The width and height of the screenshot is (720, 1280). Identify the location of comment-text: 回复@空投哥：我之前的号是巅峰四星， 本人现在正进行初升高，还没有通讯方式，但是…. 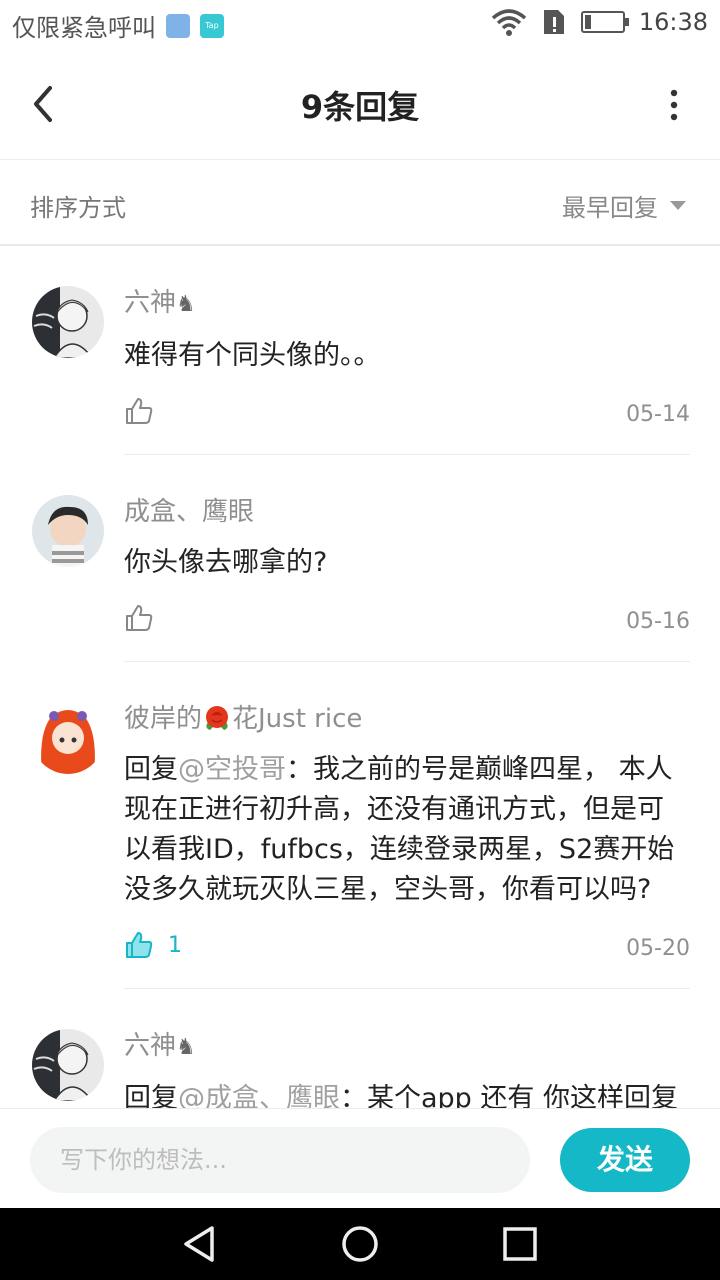
(399, 829).